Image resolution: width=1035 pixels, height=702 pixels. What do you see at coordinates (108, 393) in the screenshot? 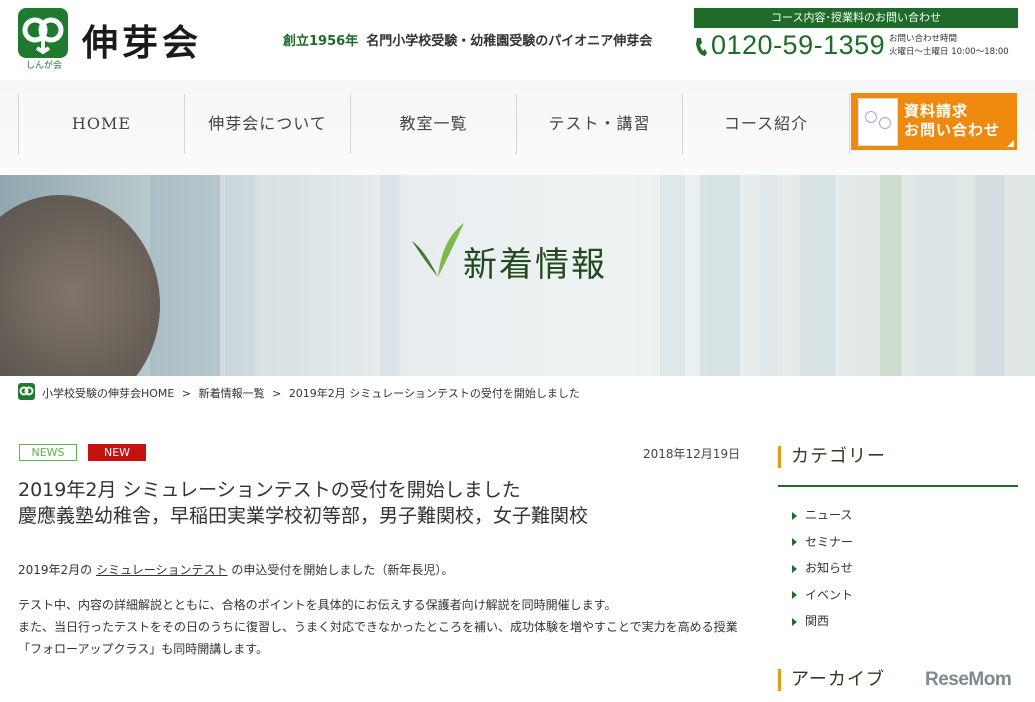
I see `breadcrumb-home: 小学校受験の伸芽会HOME` at bounding box center [108, 393].